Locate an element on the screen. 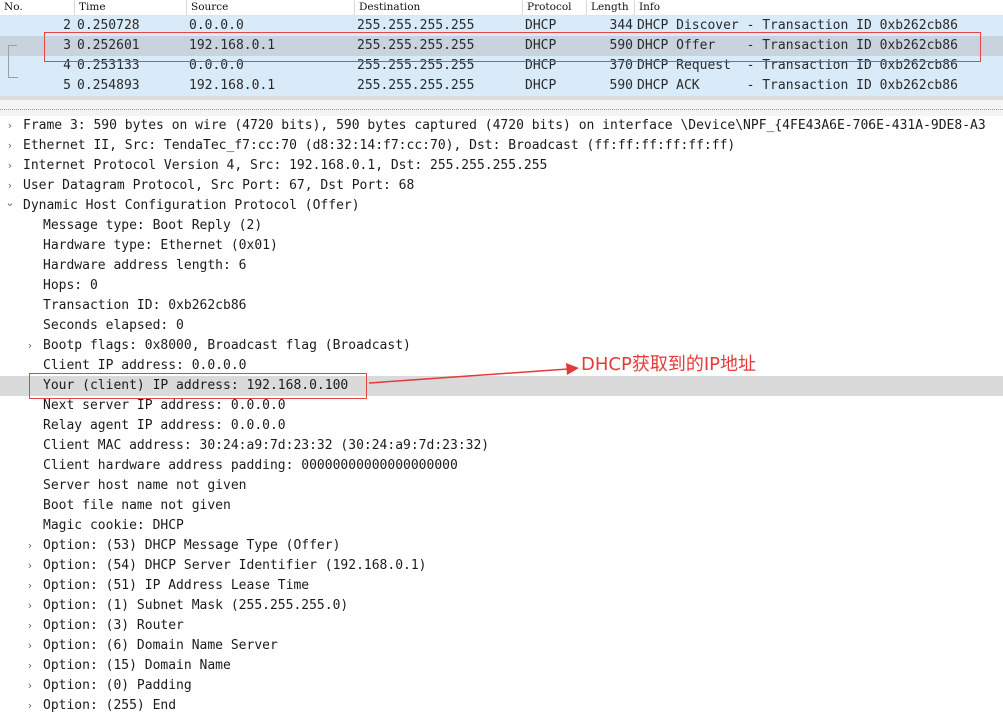  packet-cell-src: 0.0.0.0 is located at coordinates (216, 25).